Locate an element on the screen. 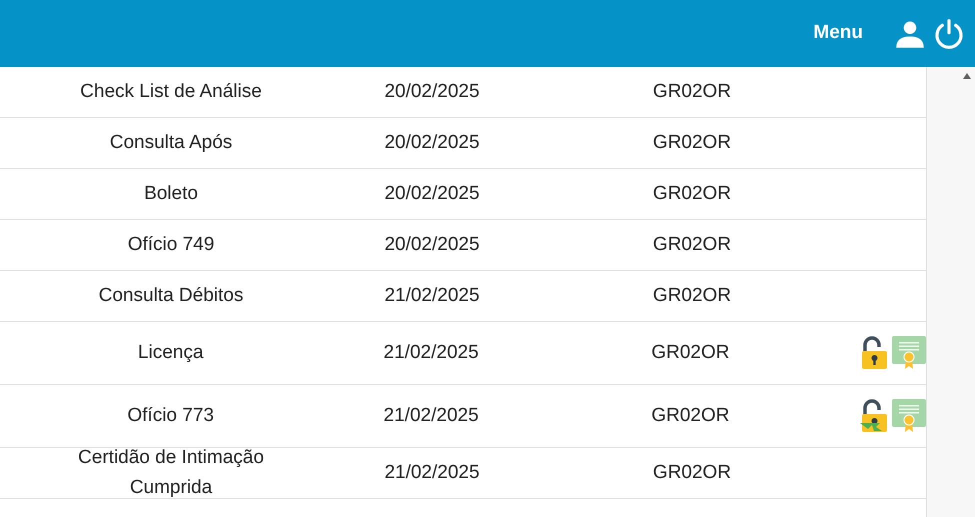  document-name: Certidão de Intimação Cumprida is located at coordinates (171, 473).